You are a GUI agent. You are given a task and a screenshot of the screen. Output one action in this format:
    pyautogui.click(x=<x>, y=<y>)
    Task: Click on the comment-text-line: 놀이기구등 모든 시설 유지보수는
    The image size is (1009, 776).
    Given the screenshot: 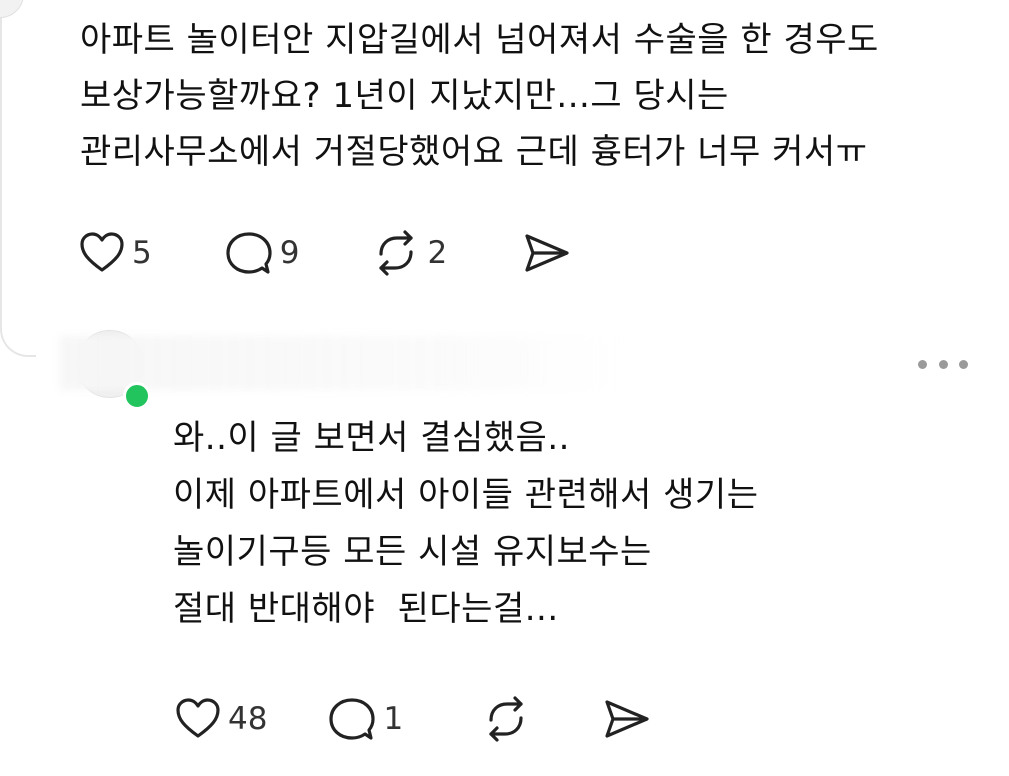 What is the action you would take?
    pyautogui.click(x=412, y=552)
    